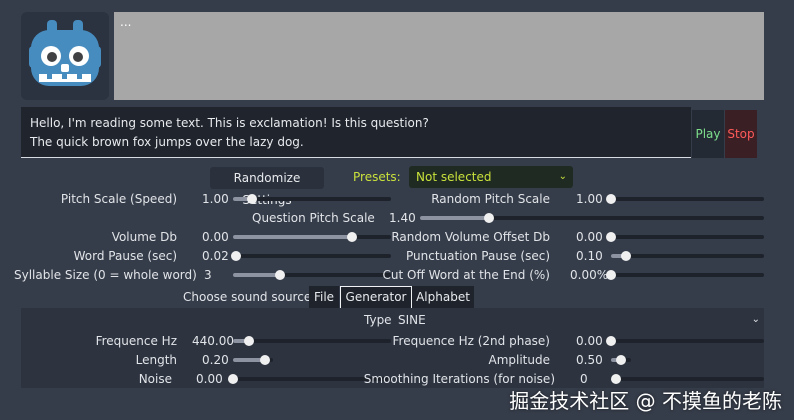  I want to click on cut-off-label: Cut Off Word at the End (%), so click(466, 275).